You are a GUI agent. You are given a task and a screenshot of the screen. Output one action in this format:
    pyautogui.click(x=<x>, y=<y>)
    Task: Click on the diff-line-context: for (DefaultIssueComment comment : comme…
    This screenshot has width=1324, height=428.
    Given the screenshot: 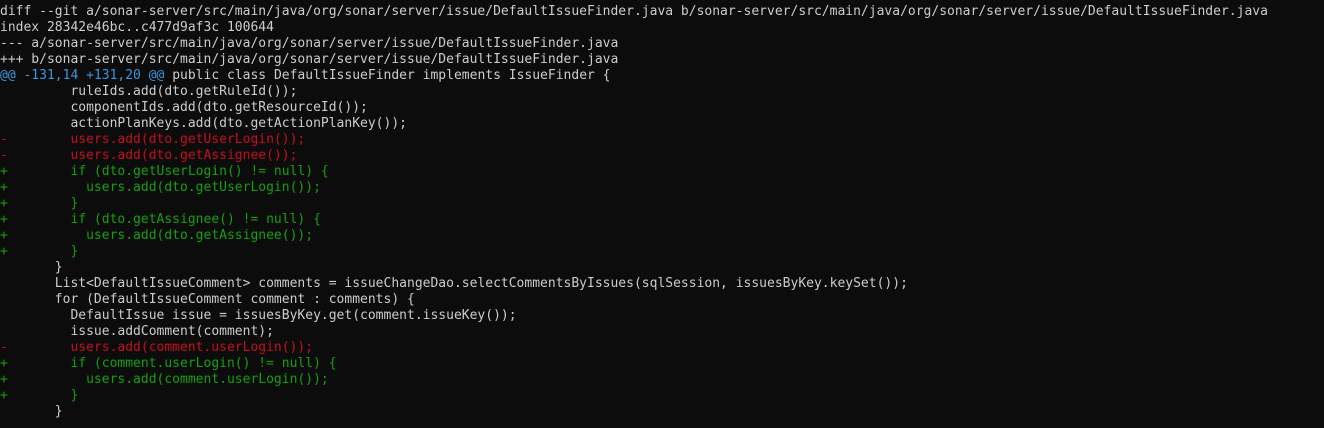 What is the action you would take?
    pyautogui.click(x=207, y=299)
    